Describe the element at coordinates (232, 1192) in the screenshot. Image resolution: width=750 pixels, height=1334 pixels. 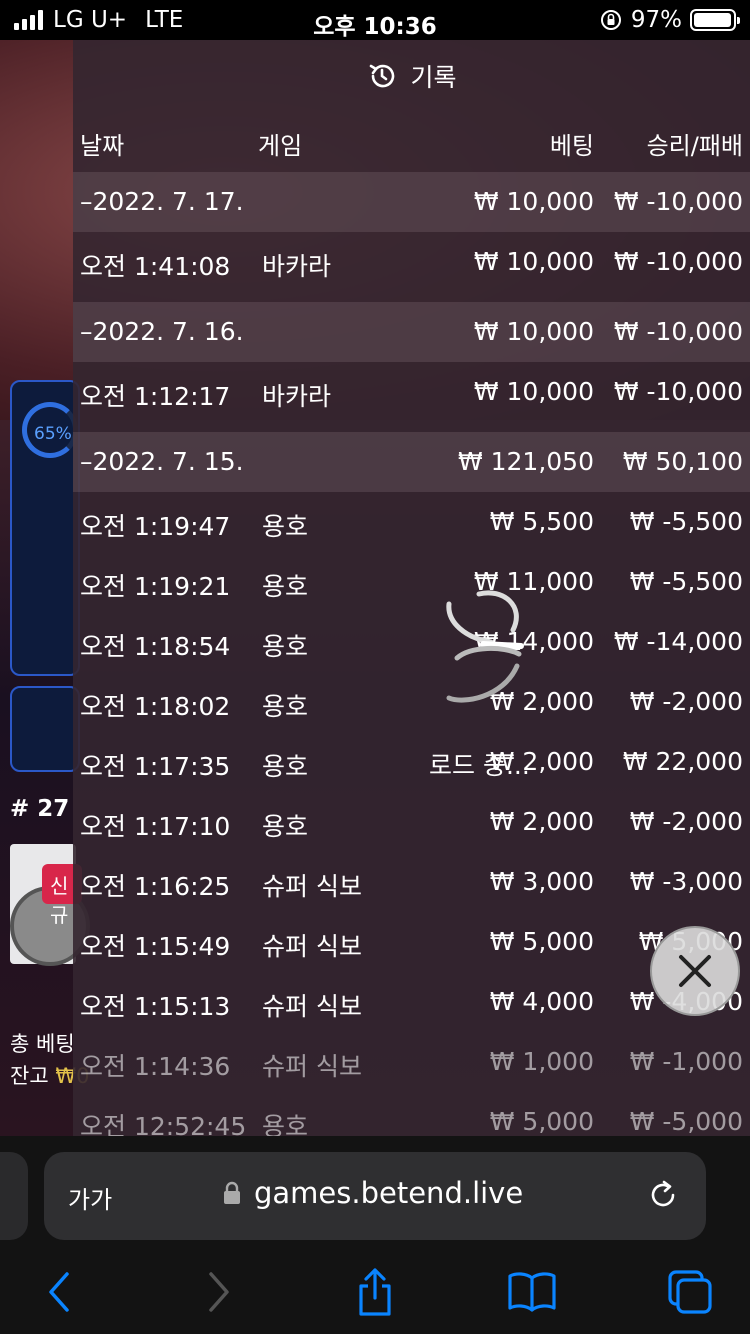
I see `lock-icon` at that location.